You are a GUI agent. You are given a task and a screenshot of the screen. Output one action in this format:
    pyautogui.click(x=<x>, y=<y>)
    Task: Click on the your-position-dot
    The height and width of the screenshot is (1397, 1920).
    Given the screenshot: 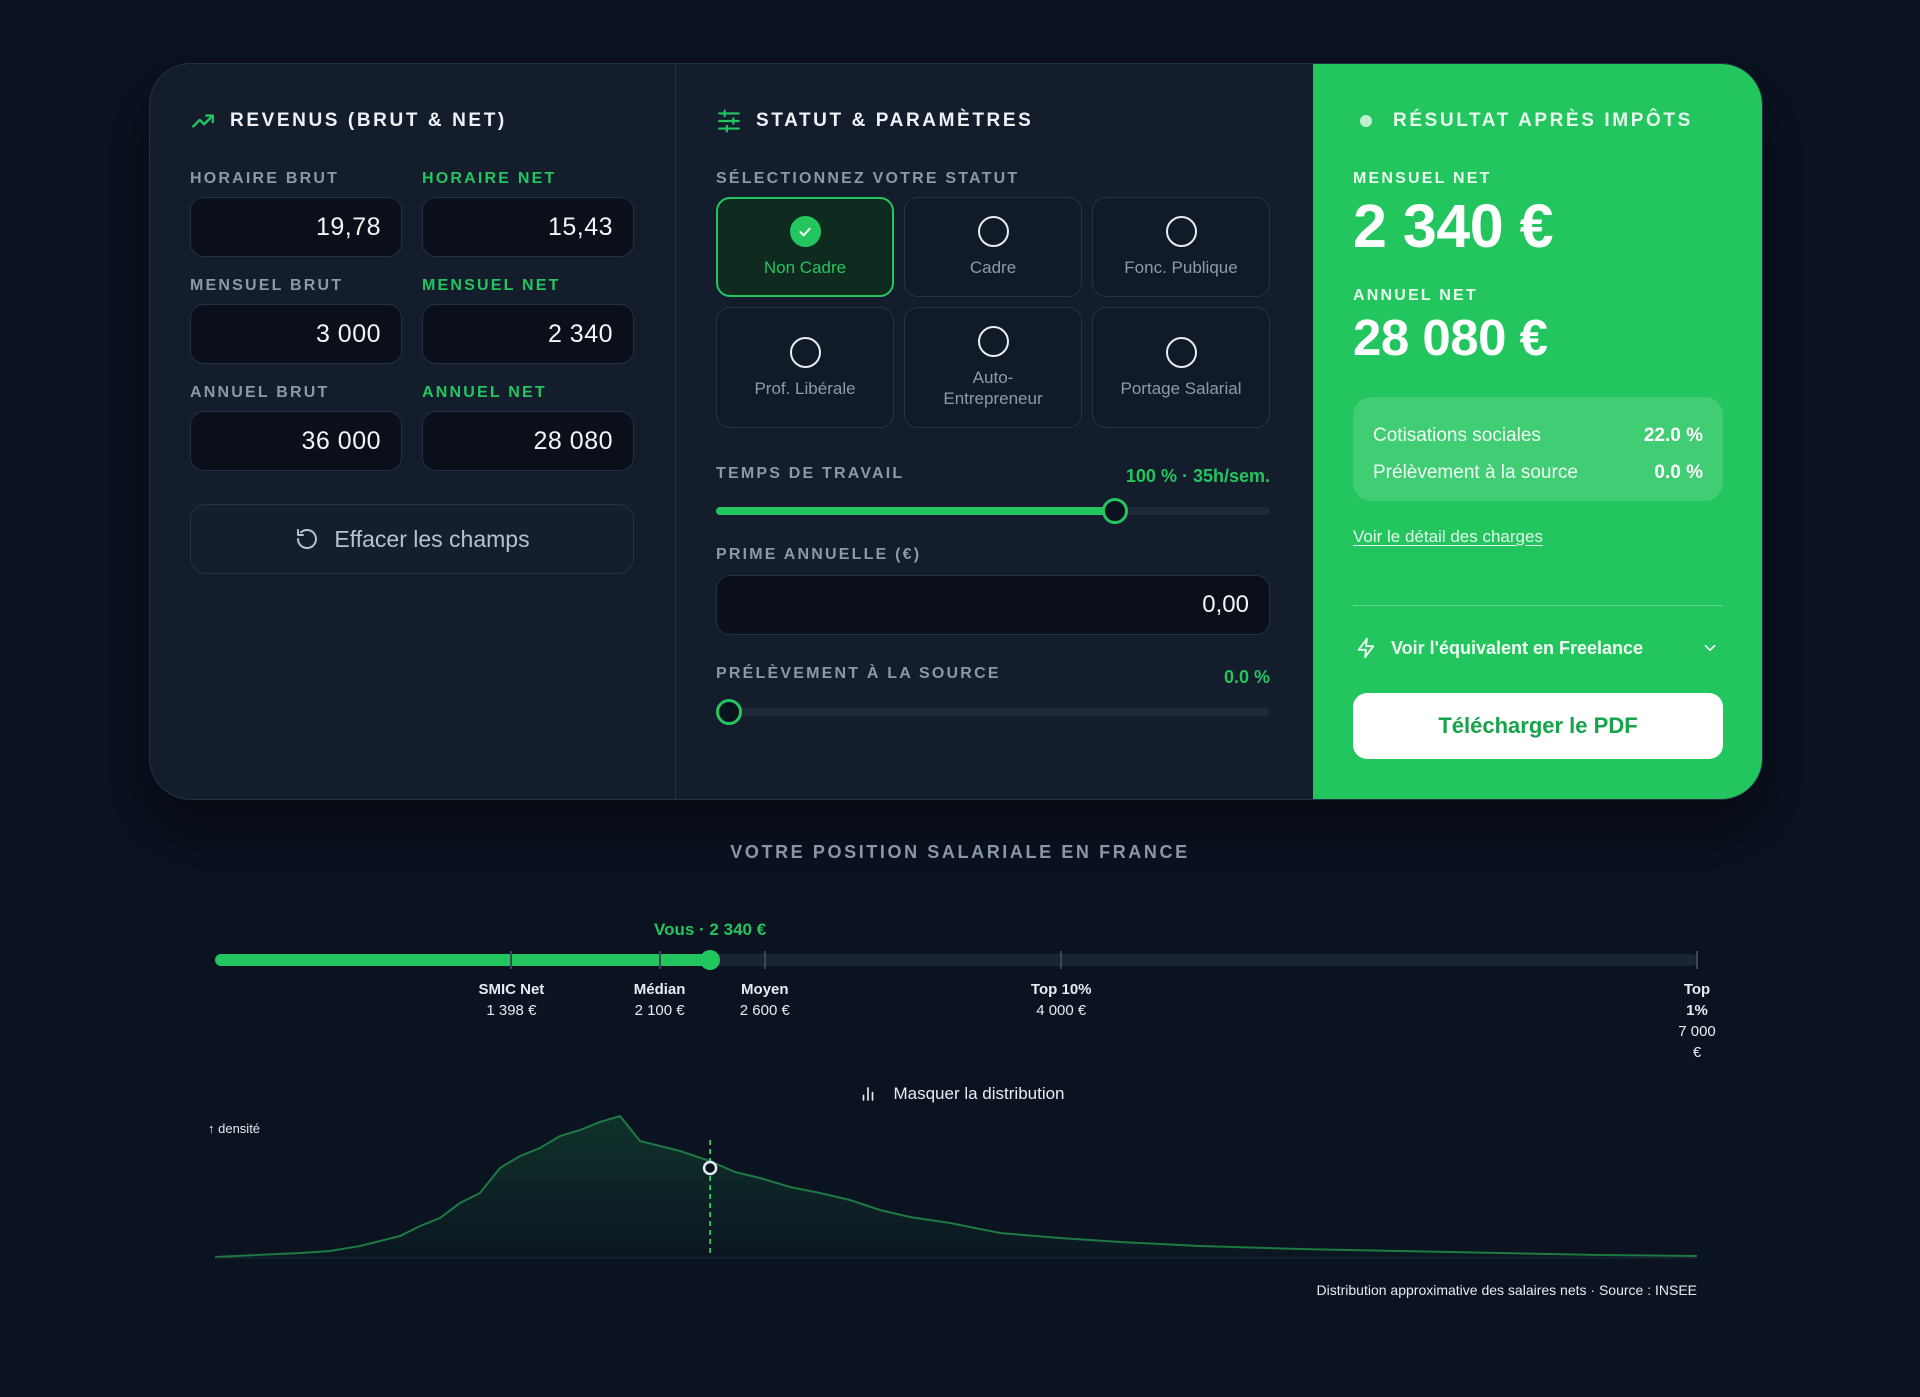 What is the action you would take?
    pyautogui.click(x=710, y=1168)
    